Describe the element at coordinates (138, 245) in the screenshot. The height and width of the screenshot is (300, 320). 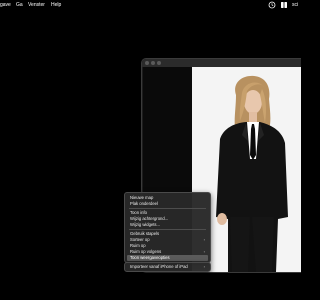
I see `menu-item-label: Ruim op` at that location.